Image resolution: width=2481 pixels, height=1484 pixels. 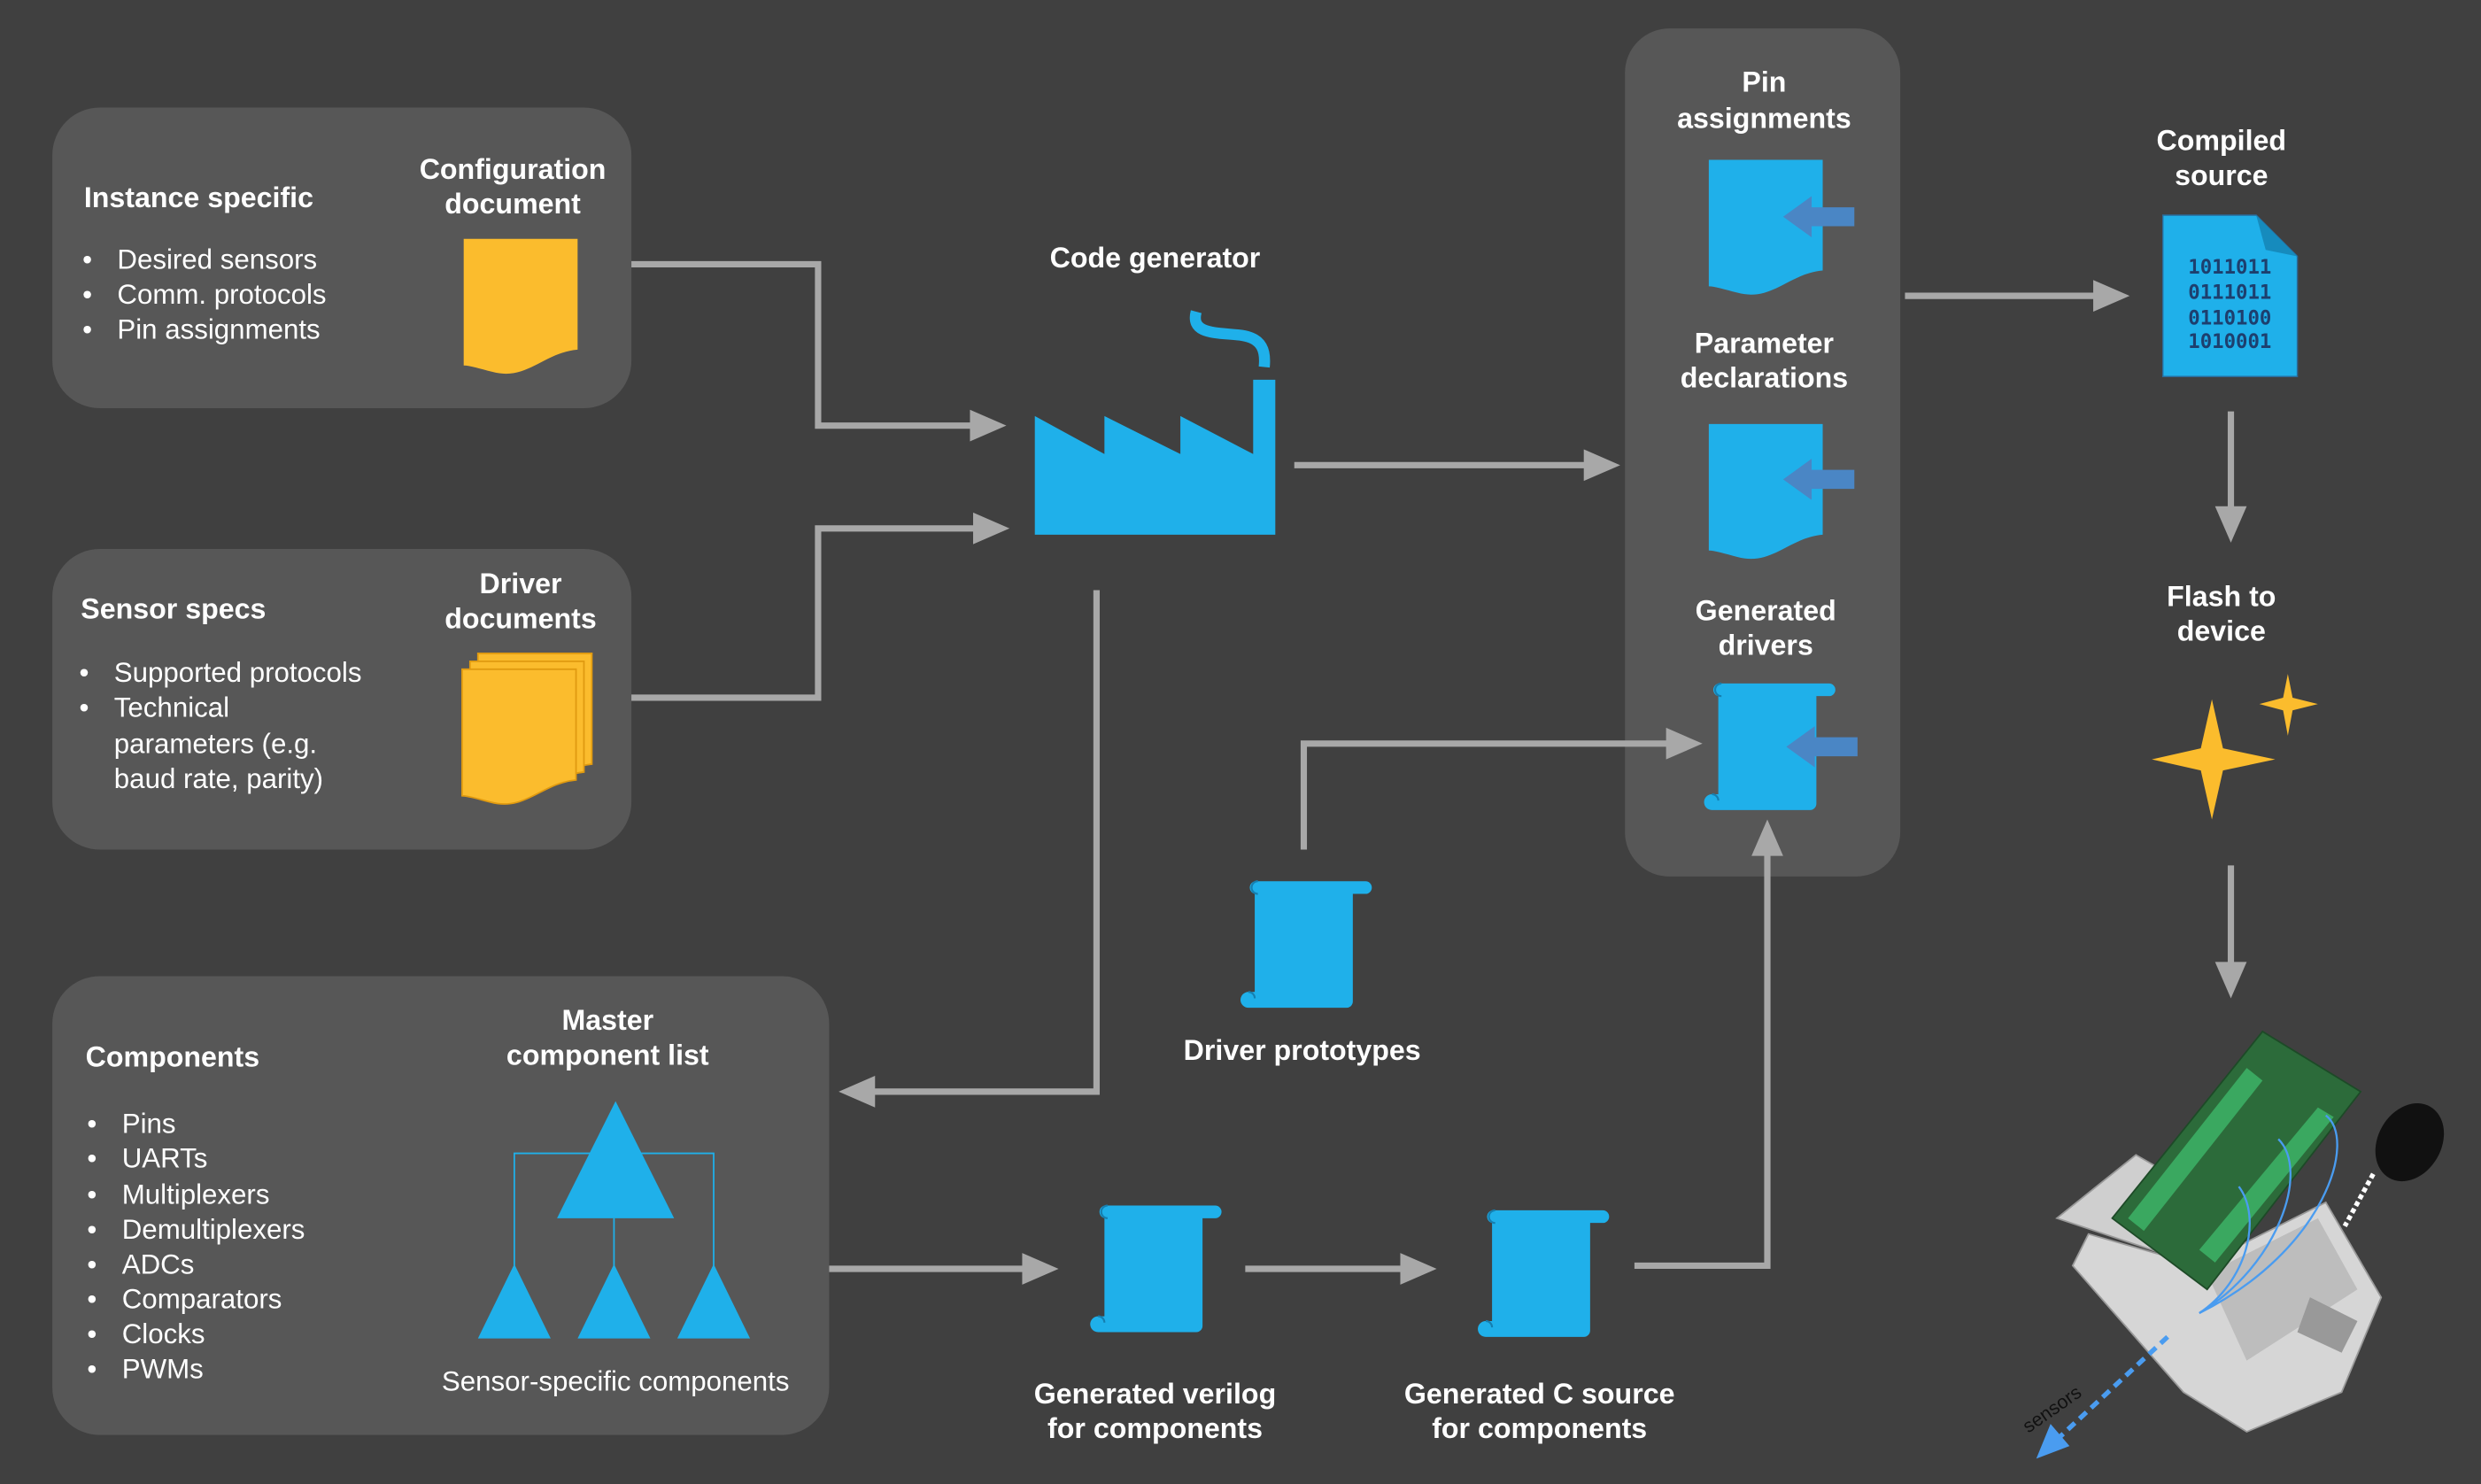 I want to click on list-item: parameters (e.g., so click(x=216, y=744).